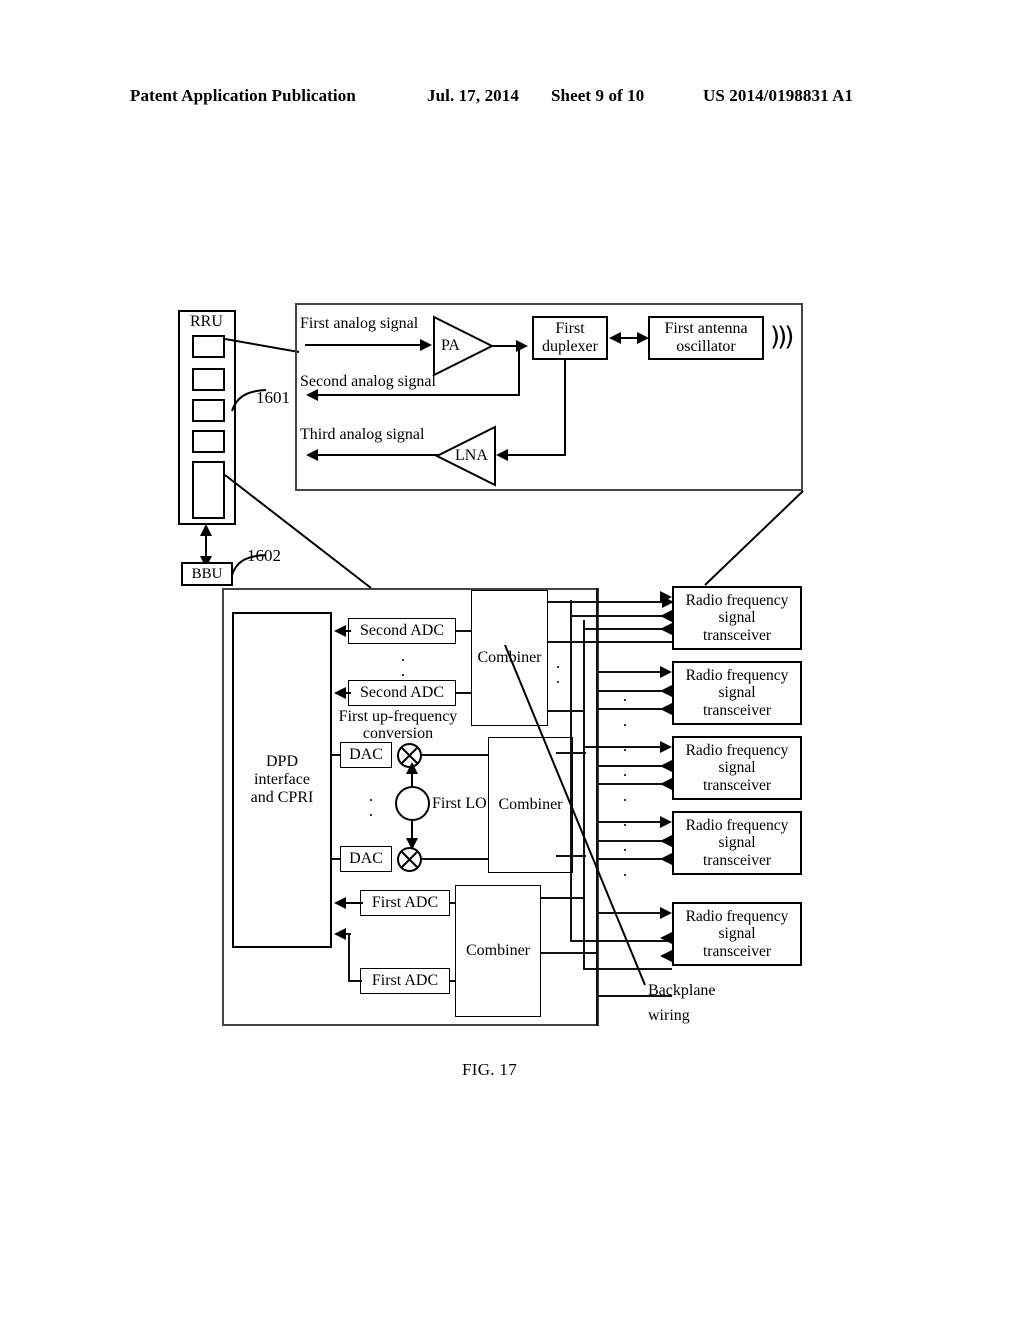 This screenshot has height=1320, width=1024. What do you see at coordinates (754, 538) in the screenshot?
I see `frontend-to-tx1-line` at bounding box center [754, 538].